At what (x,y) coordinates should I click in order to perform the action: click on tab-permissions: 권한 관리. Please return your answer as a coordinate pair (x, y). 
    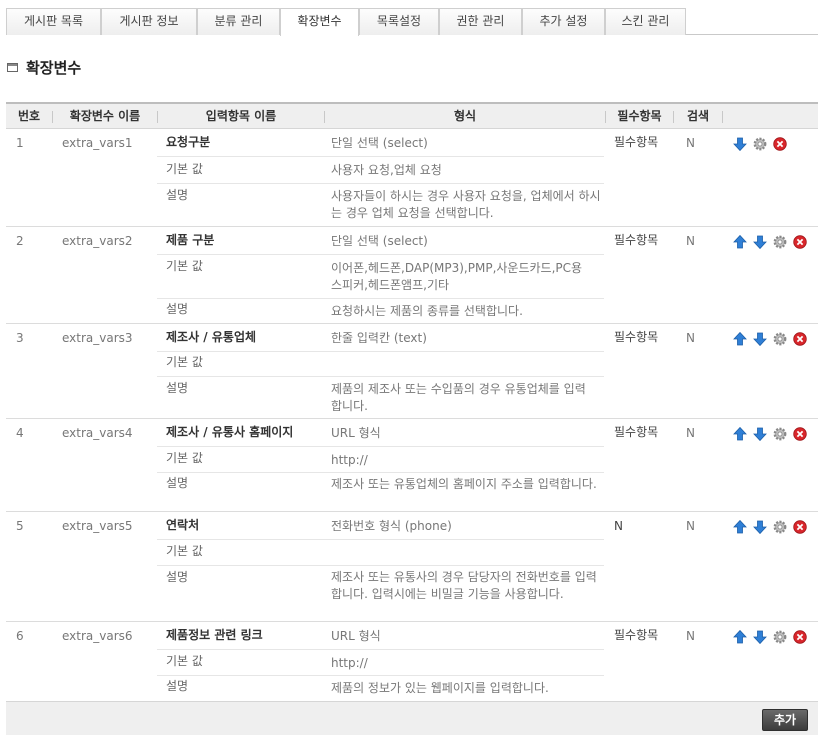
    Looking at the image, I should click on (480, 21).